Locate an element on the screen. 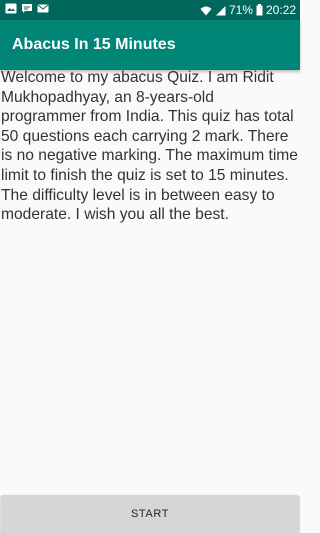 The image size is (320, 533). wifi-icon is located at coordinates (206, 10).